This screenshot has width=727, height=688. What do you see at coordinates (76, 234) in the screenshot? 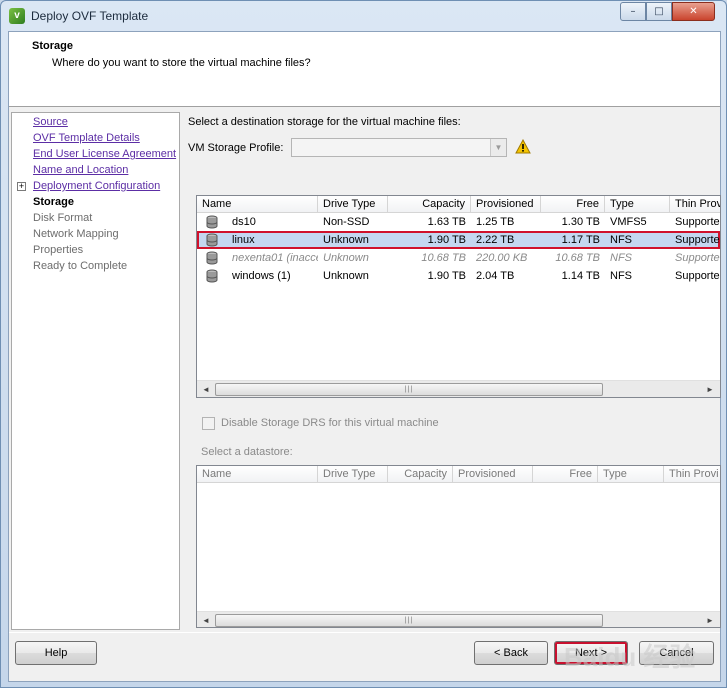
I see `step-network-mapping: Network Mapping` at bounding box center [76, 234].